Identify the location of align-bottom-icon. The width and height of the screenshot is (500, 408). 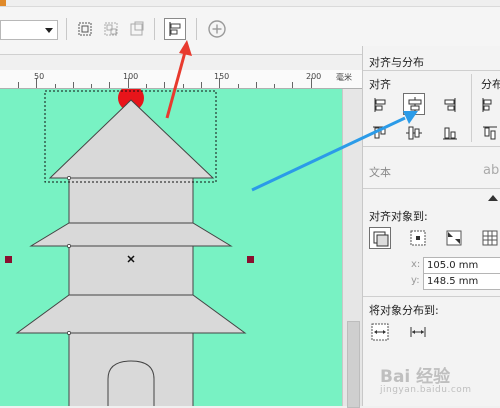
(450, 133).